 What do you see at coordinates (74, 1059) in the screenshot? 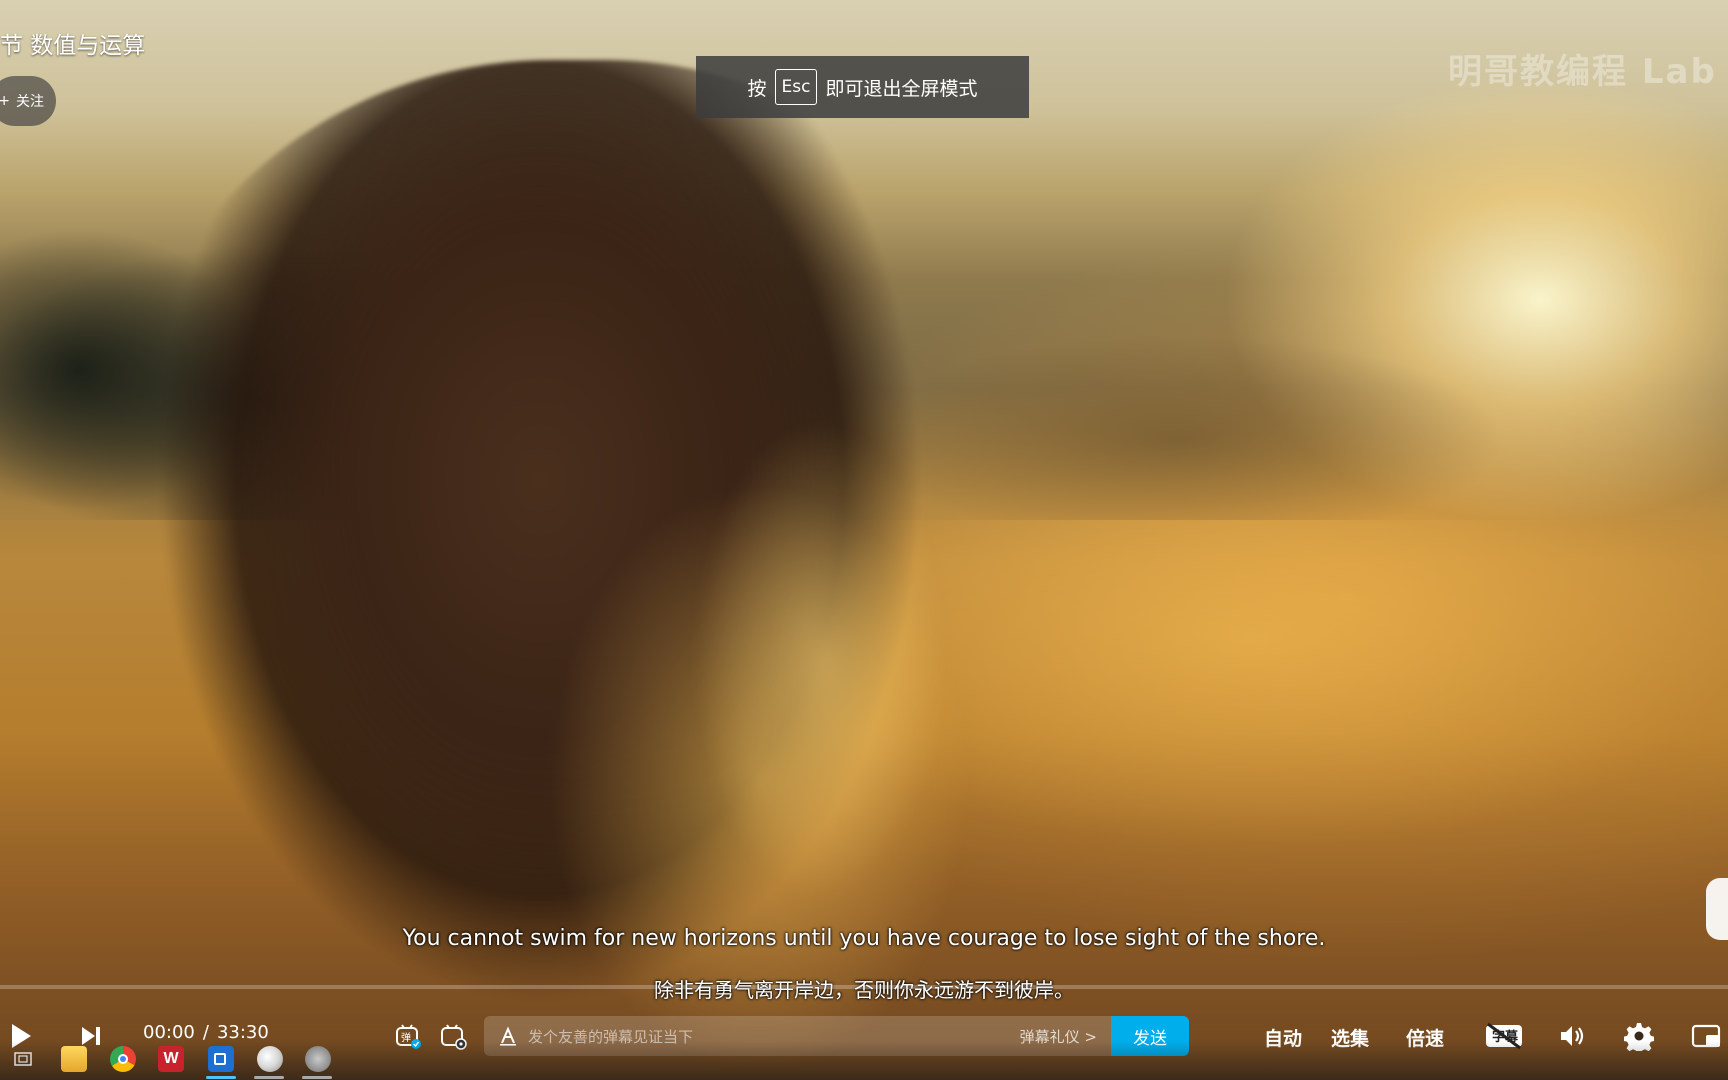
I see `file-explorer-icon` at bounding box center [74, 1059].